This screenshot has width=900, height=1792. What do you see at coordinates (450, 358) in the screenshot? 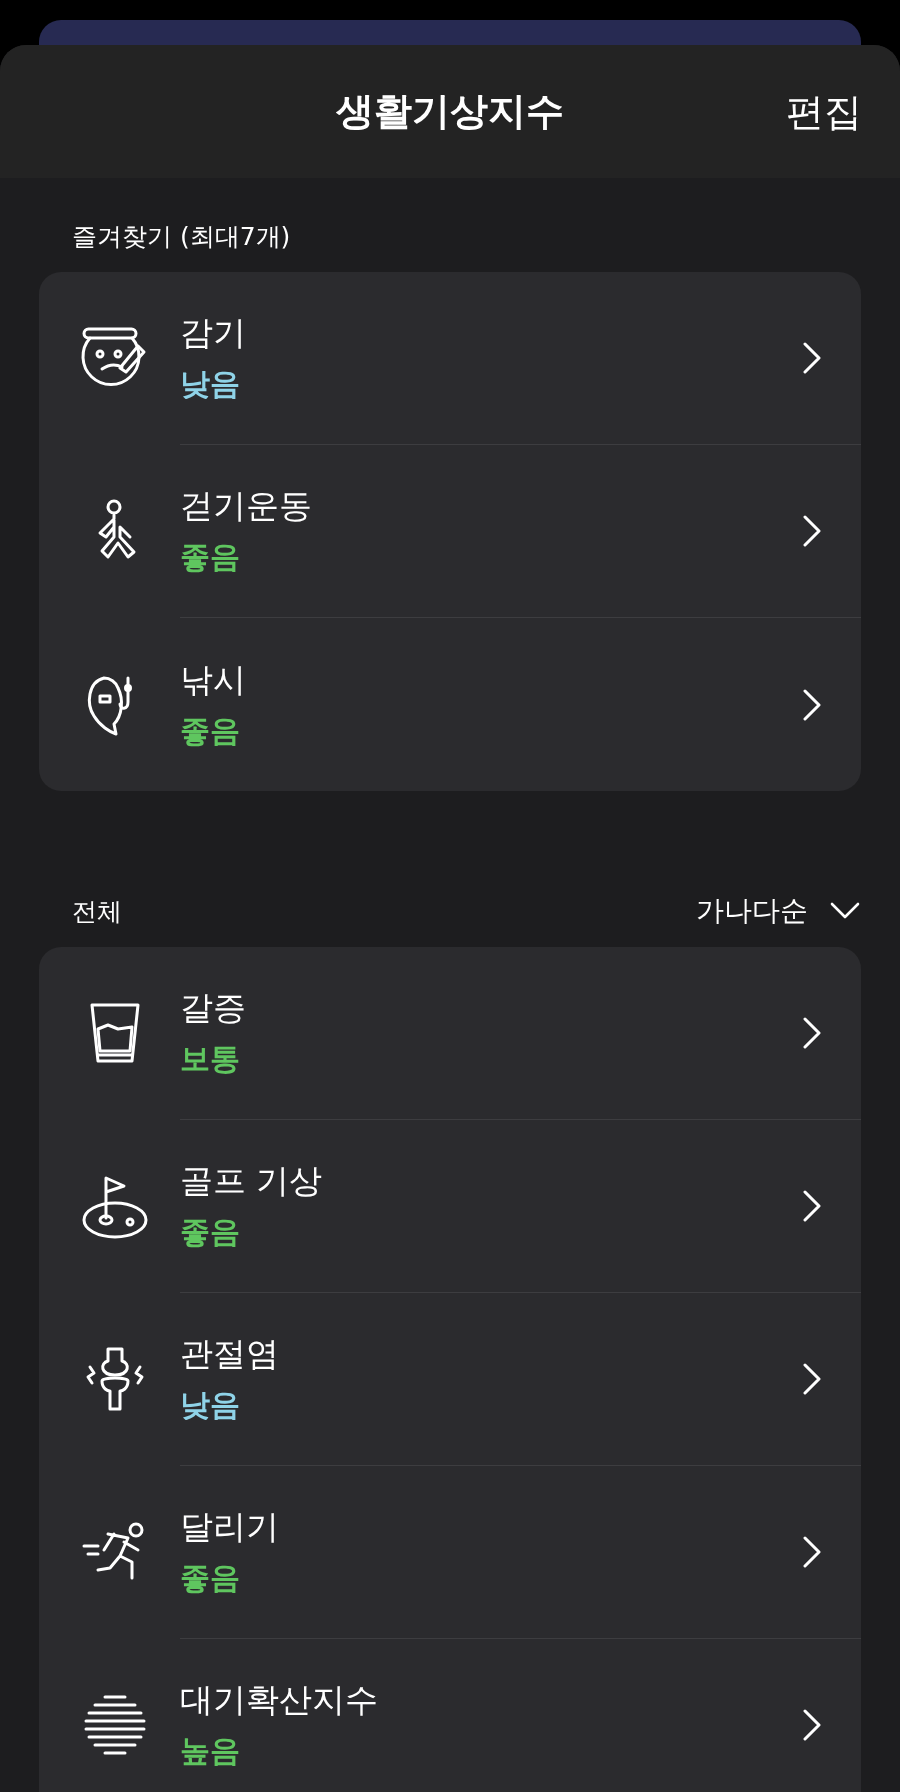
I see `index-row: 감기 낮음` at bounding box center [450, 358].